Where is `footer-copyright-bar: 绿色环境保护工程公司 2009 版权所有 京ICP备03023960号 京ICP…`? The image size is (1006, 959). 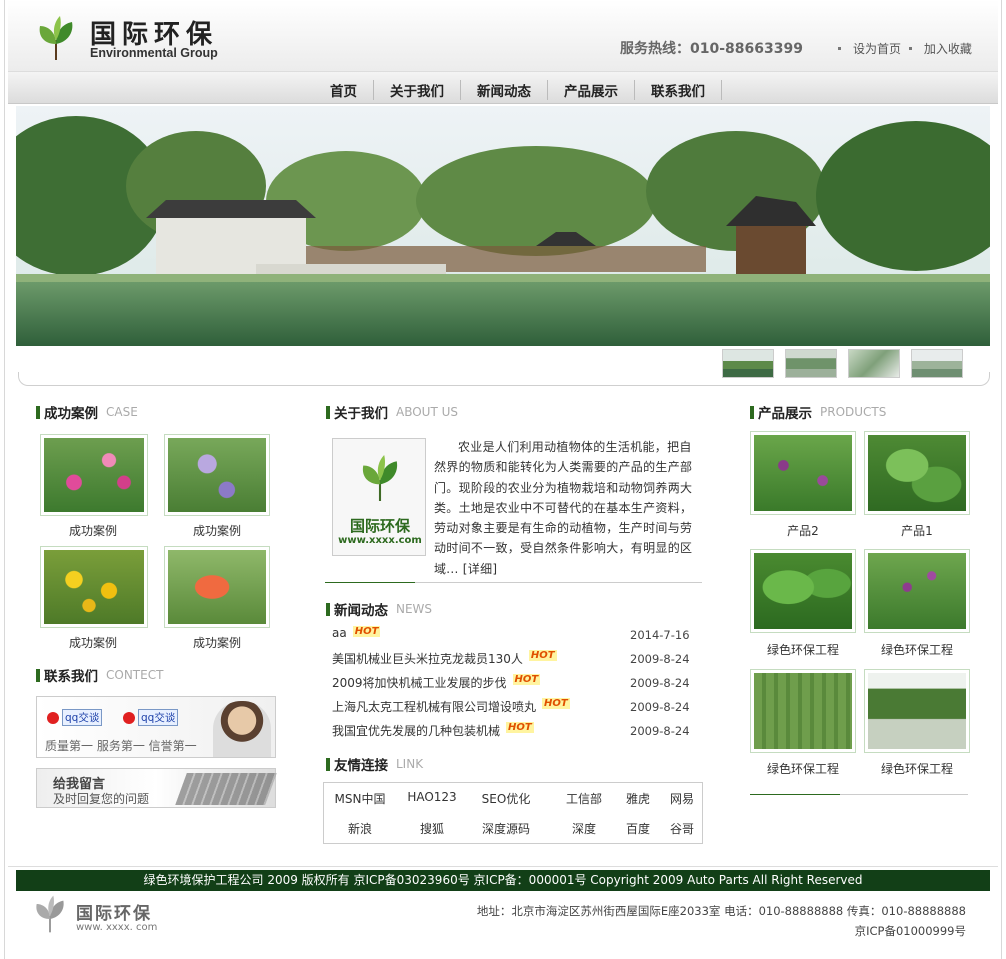 footer-copyright-bar: 绿色环境保护工程公司 2009 版权所有 京ICP备03023960号 京ICP… is located at coordinates (503, 880).